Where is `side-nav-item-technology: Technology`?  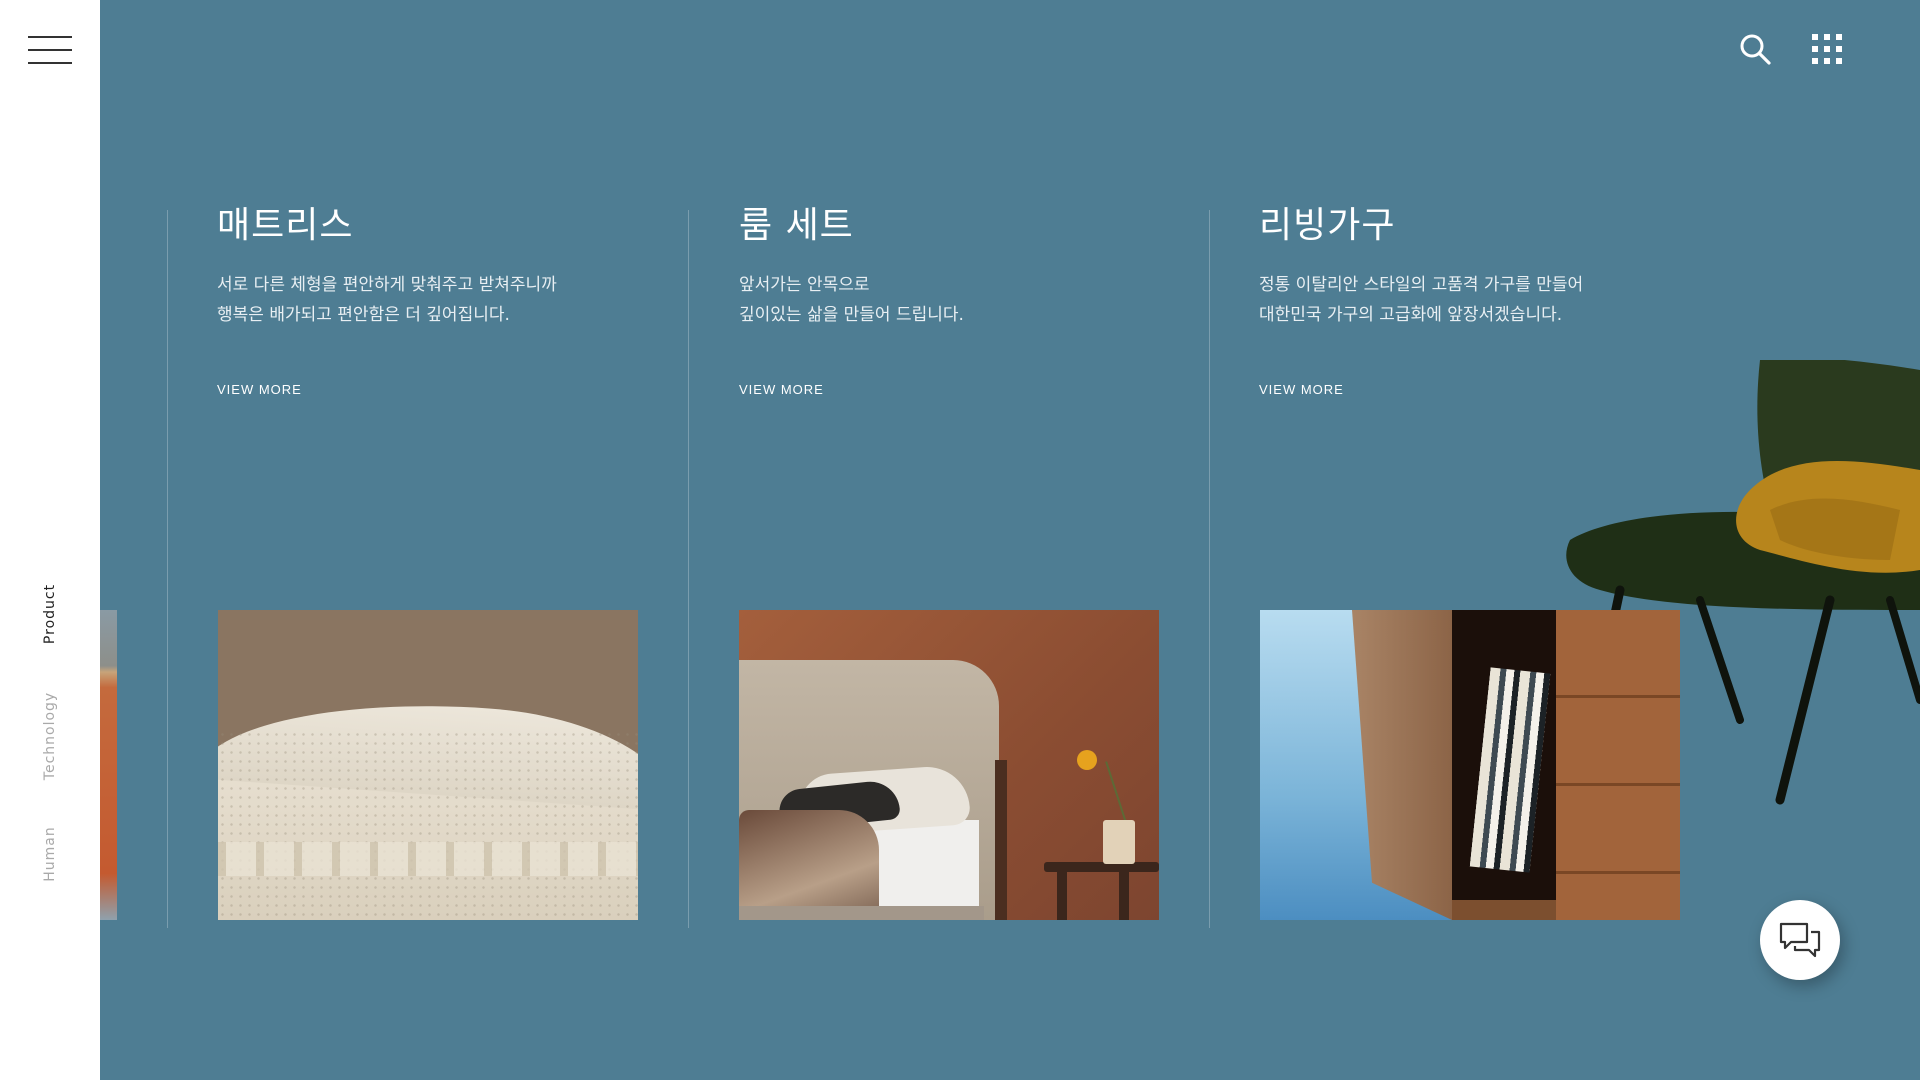 side-nav-item-technology: Technology is located at coordinates (50, 736).